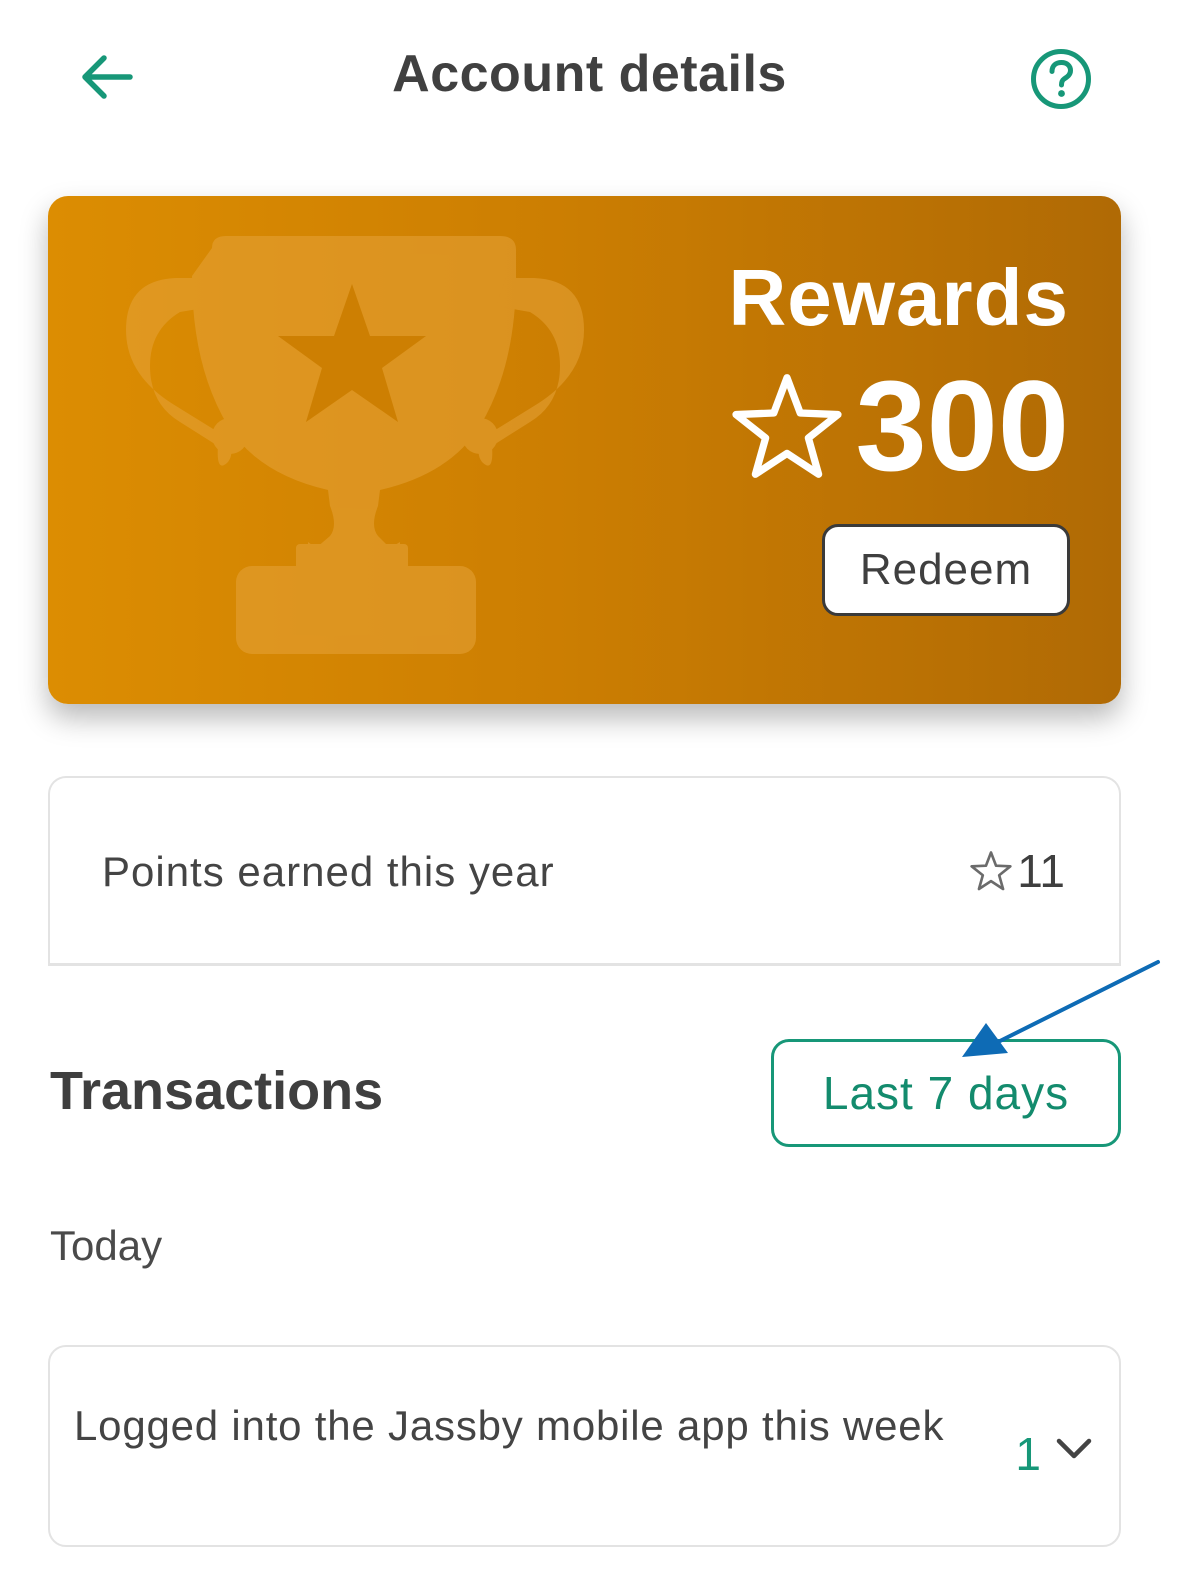 The image size is (1179, 1581). I want to click on points-earned-label: Points earned this year, so click(328, 871).